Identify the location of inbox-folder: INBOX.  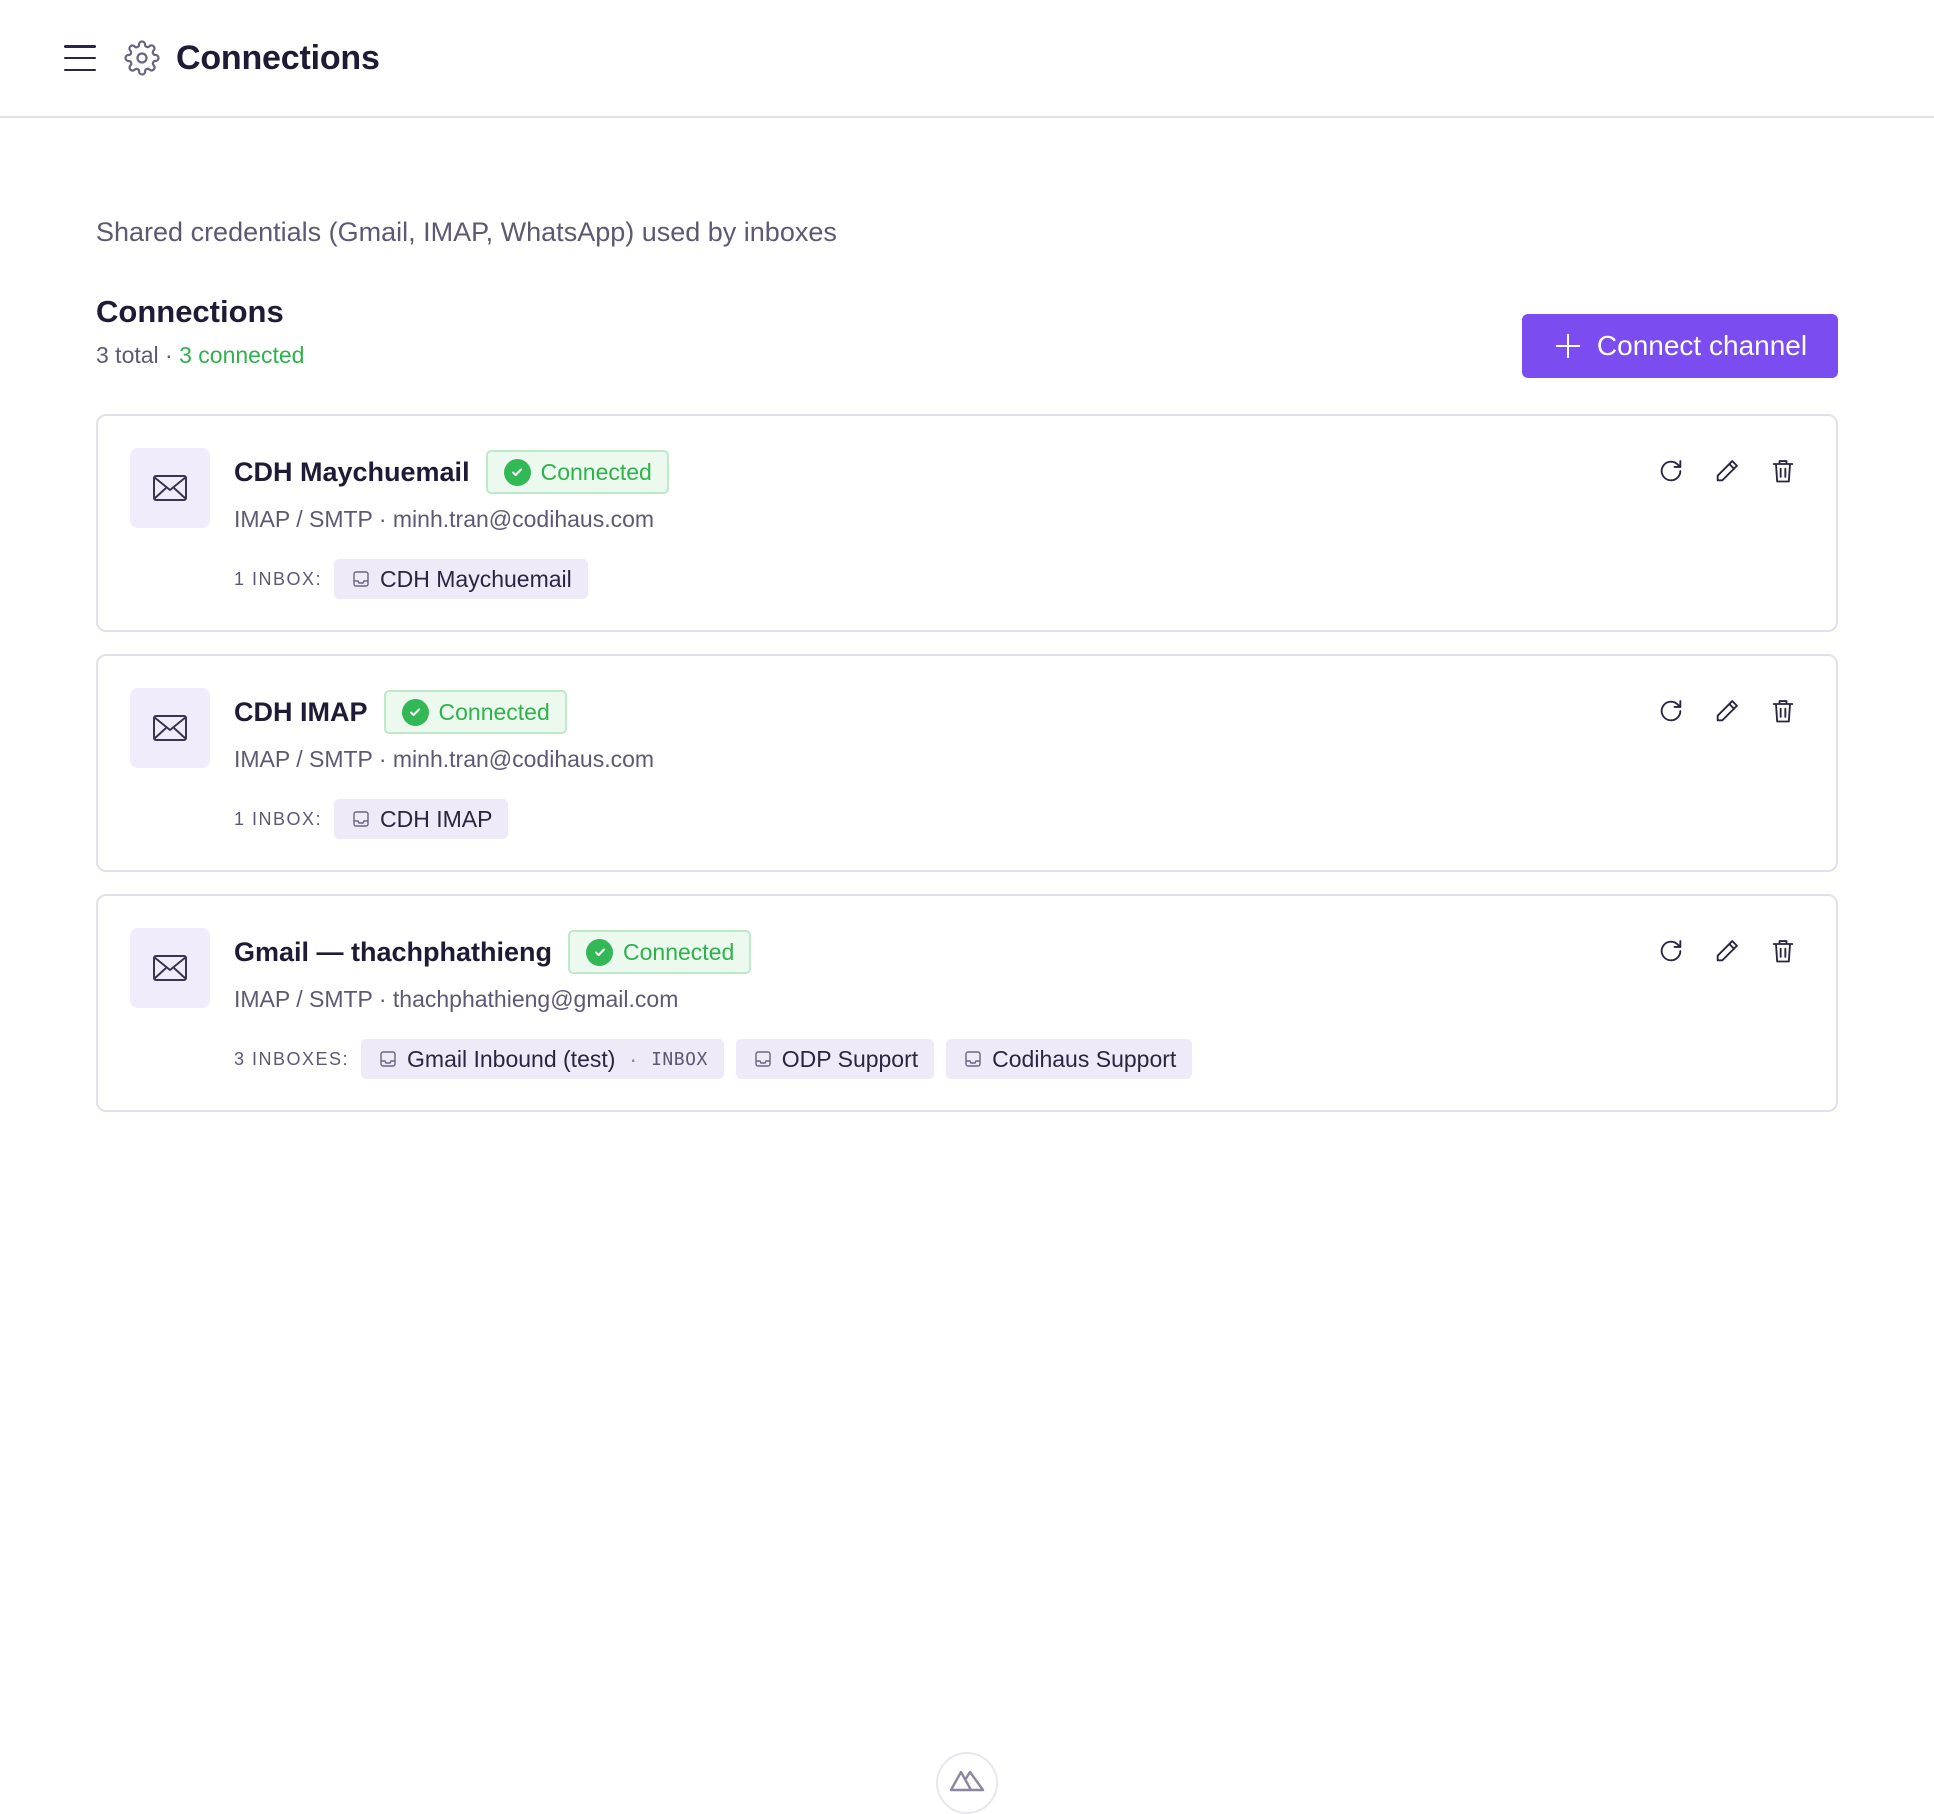
(679, 1059).